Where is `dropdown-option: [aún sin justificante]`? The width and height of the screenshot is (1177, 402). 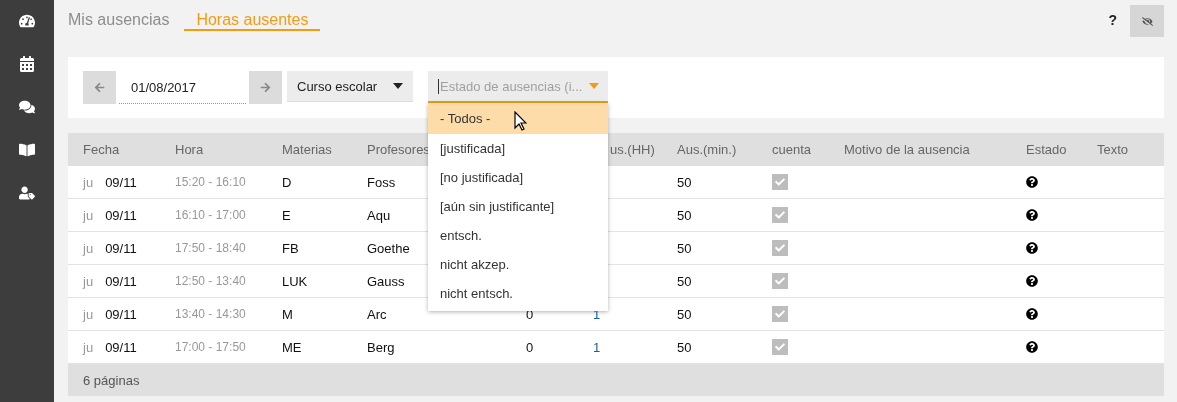 dropdown-option: [aún sin justificante] is located at coordinates (518, 206).